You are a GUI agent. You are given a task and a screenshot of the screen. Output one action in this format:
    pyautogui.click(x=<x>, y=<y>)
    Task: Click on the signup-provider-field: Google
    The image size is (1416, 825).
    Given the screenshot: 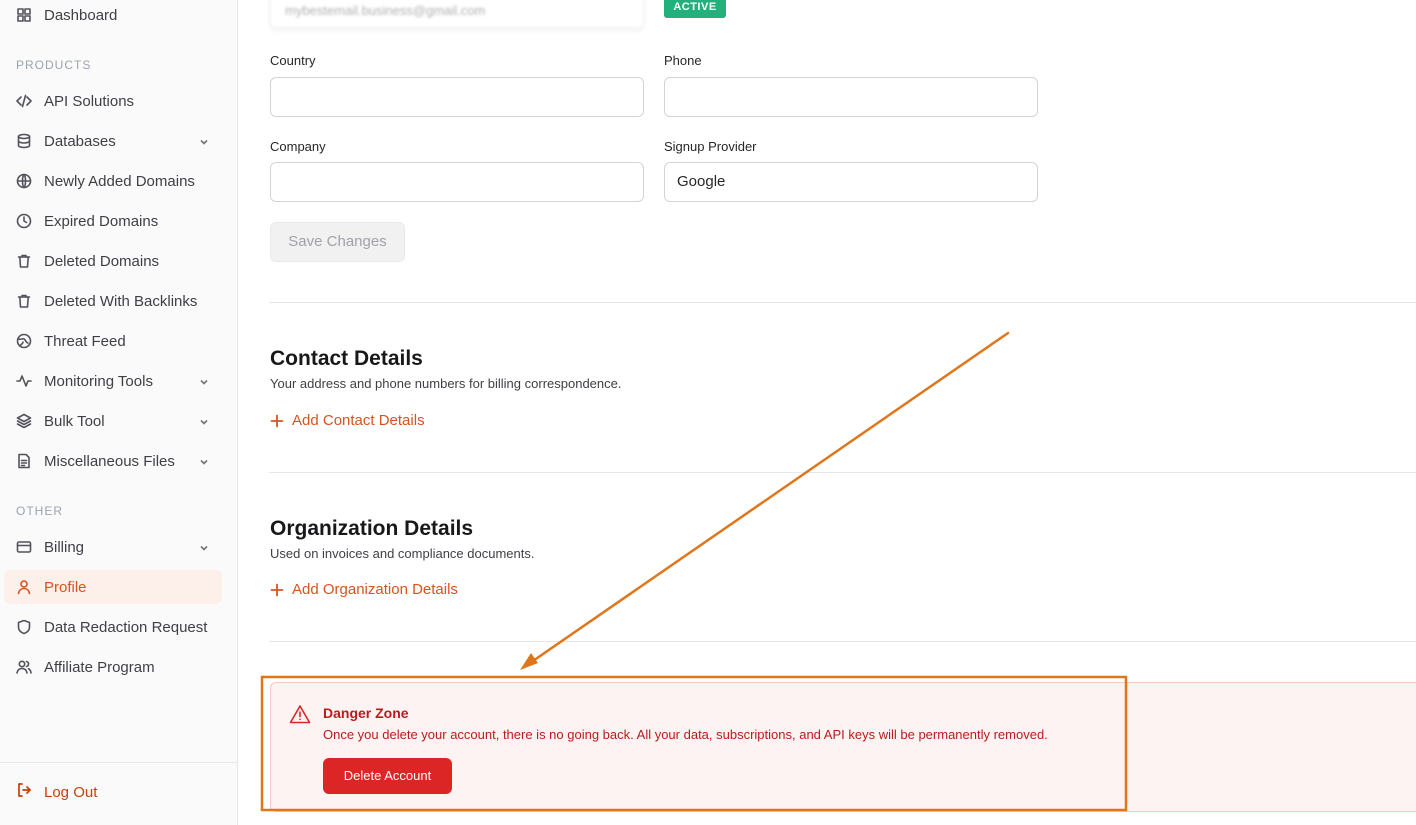 What is the action you would take?
    pyautogui.click(x=851, y=182)
    